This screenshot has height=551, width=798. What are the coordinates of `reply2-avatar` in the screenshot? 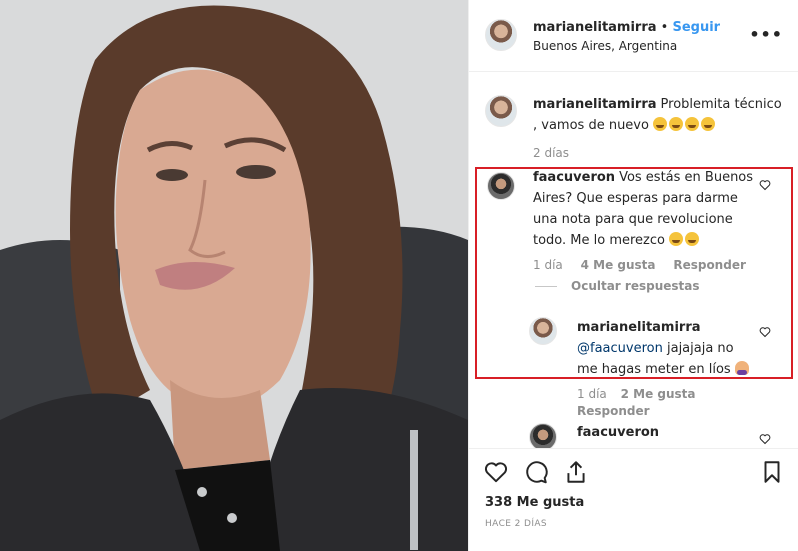 It's located at (543, 435).